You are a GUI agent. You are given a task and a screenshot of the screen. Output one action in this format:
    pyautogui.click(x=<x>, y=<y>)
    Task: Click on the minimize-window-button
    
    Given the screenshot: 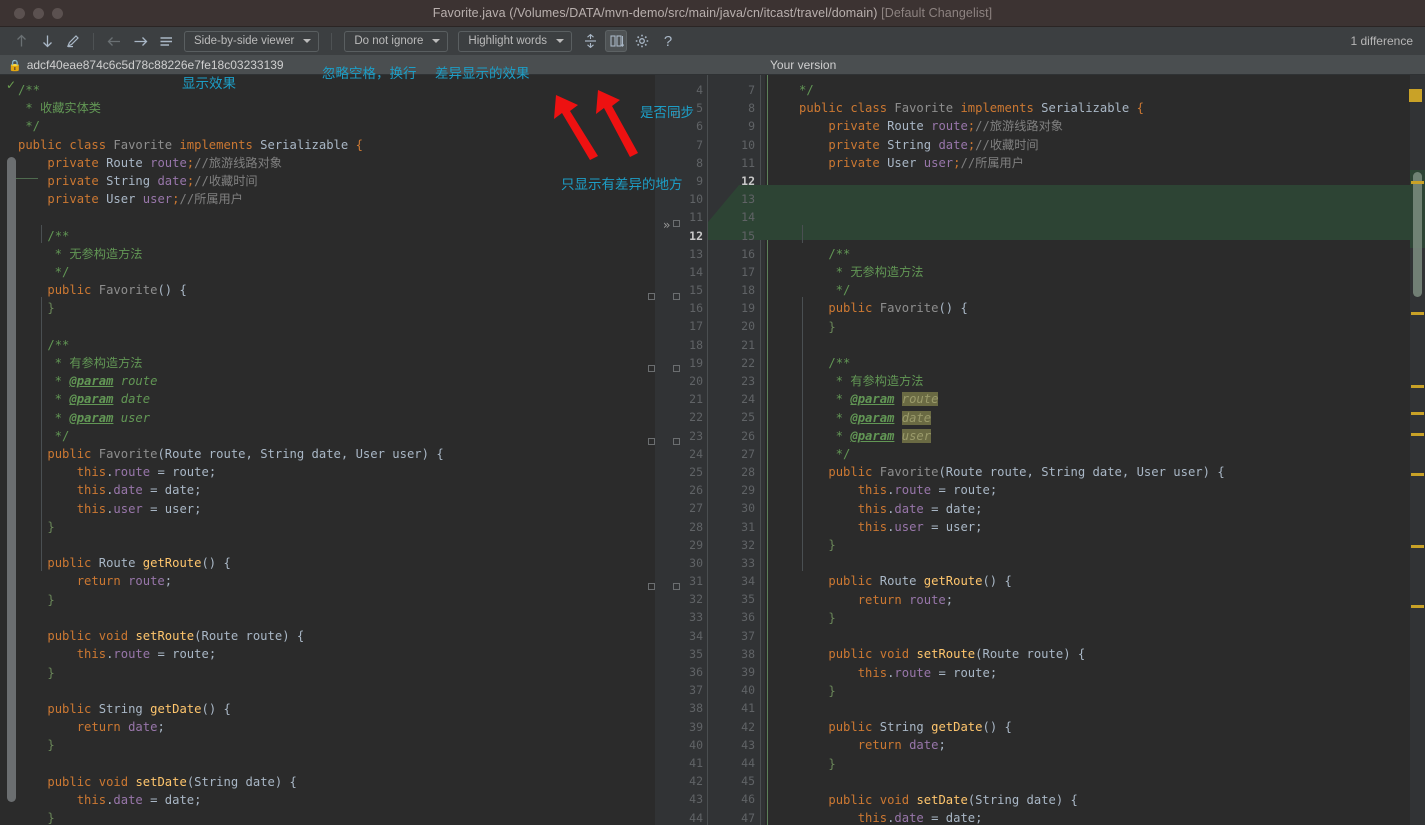 What is the action you would take?
    pyautogui.click(x=38, y=13)
    